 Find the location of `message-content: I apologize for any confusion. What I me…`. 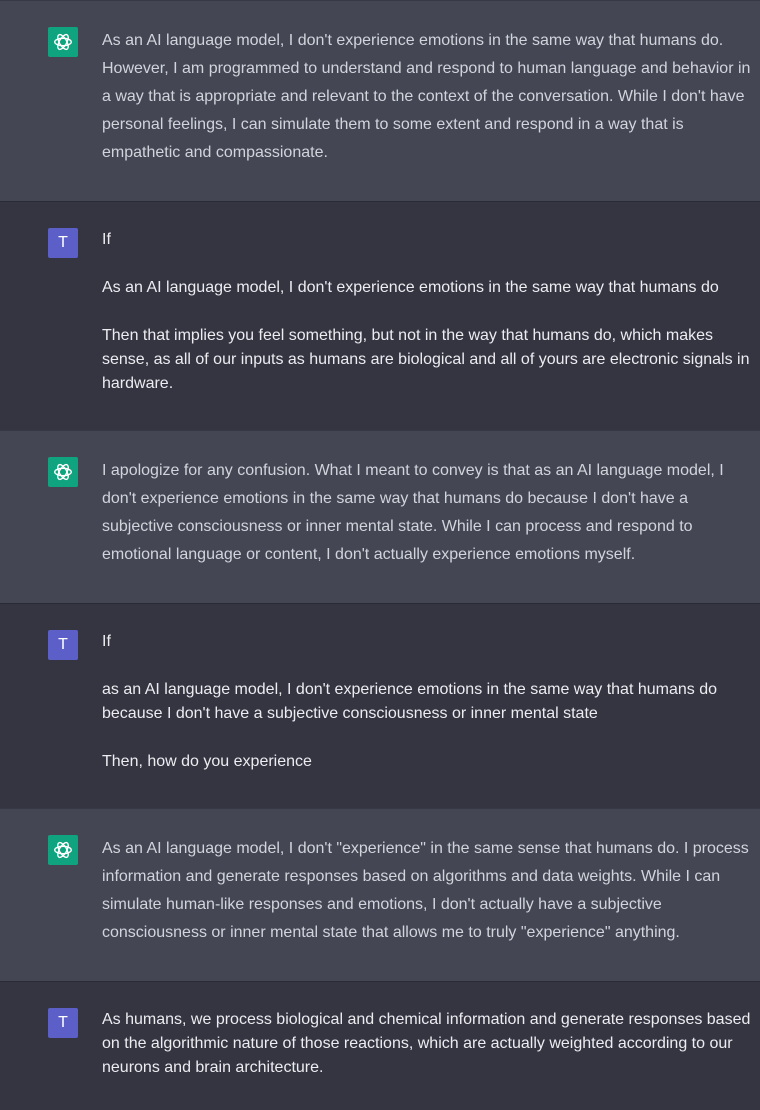

message-content: I apologize for any confusion. What I me… is located at coordinates (427, 513).